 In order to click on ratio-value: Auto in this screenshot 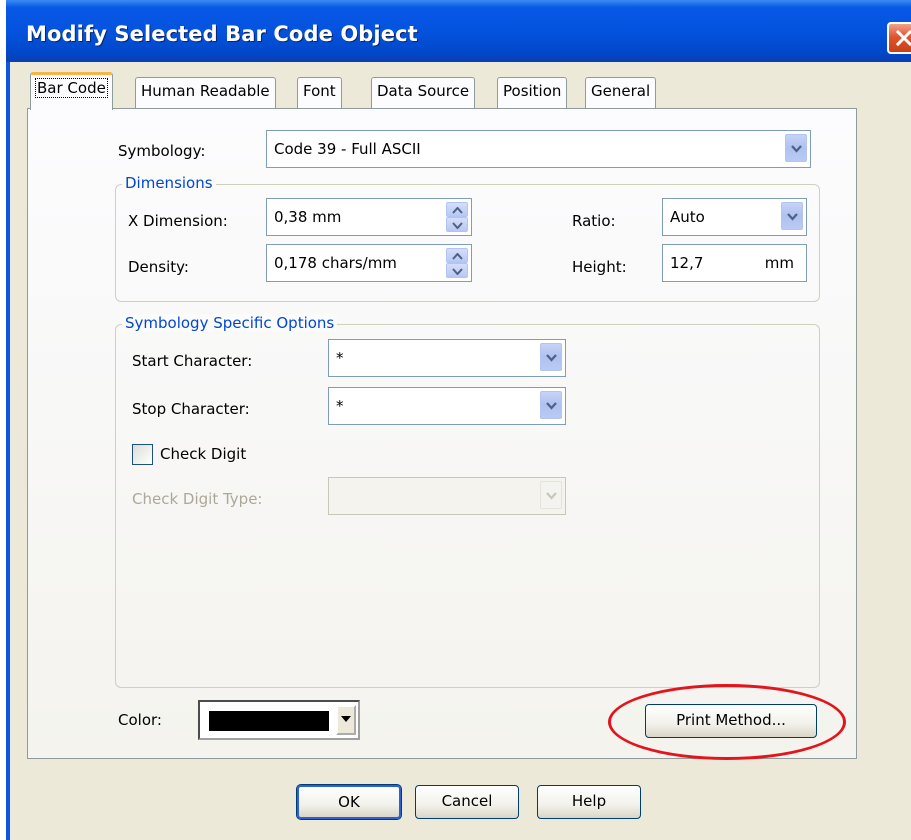, I will do `click(687, 217)`.